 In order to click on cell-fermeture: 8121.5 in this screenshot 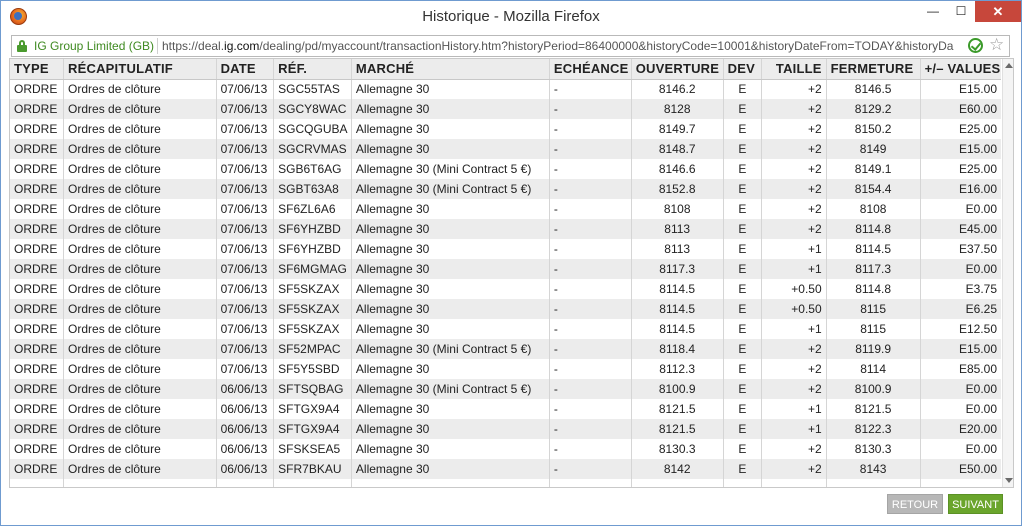, I will do `click(873, 409)`.